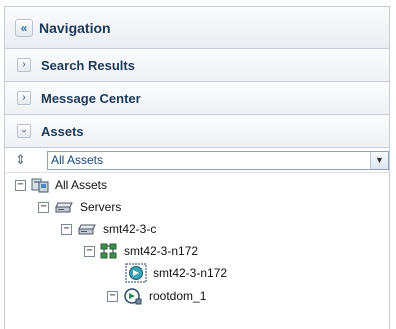  I want to click on section-title: Assets, so click(62, 131).